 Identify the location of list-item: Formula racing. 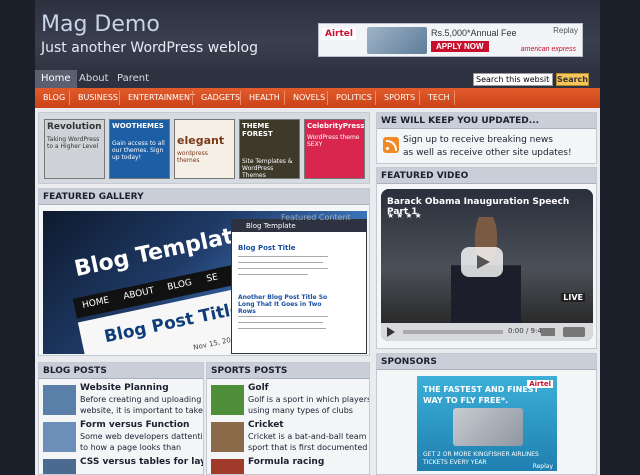
(290, 465).